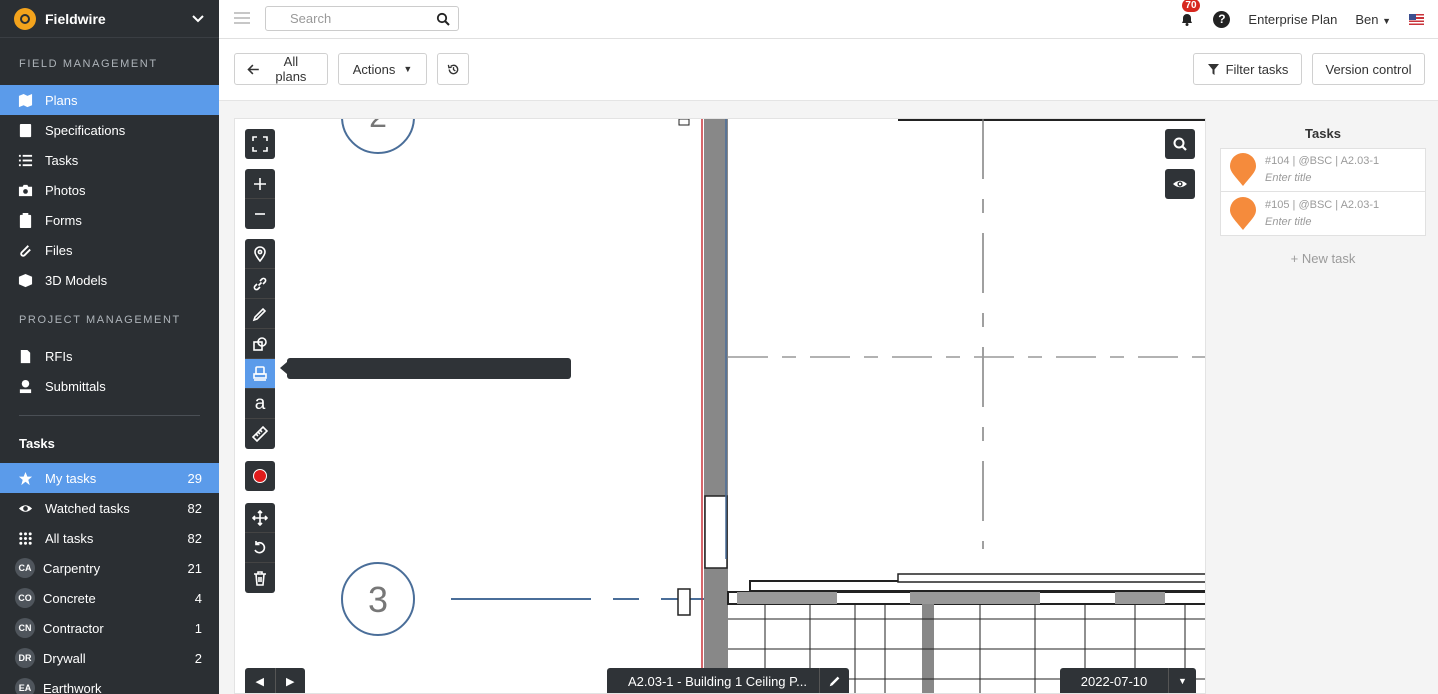  I want to click on sidebar-item-submittals: Submittals, so click(109, 386).